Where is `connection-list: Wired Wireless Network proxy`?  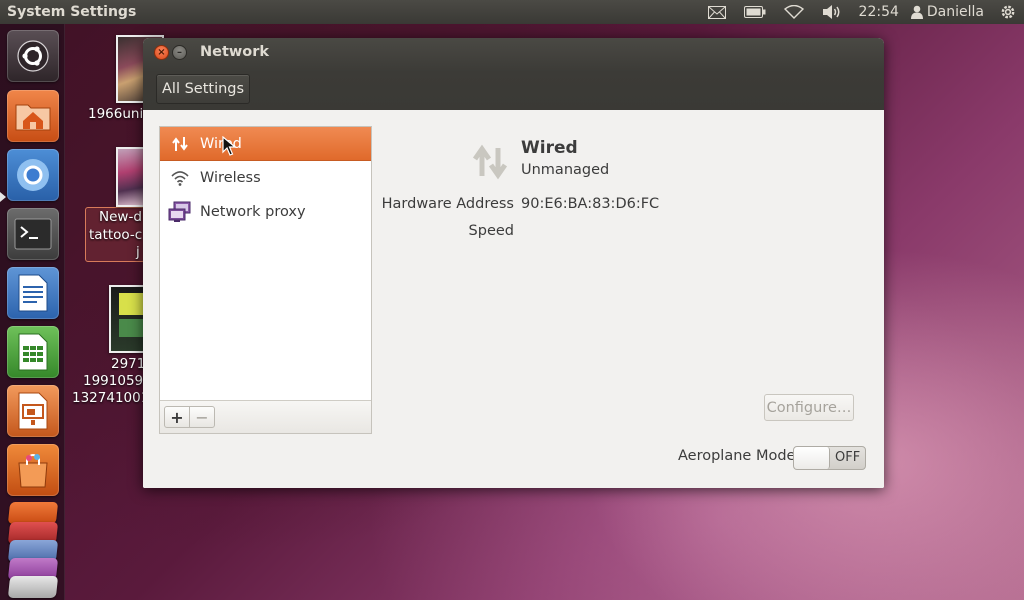 connection-list: Wired Wireless Network proxy is located at coordinates (265, 263).